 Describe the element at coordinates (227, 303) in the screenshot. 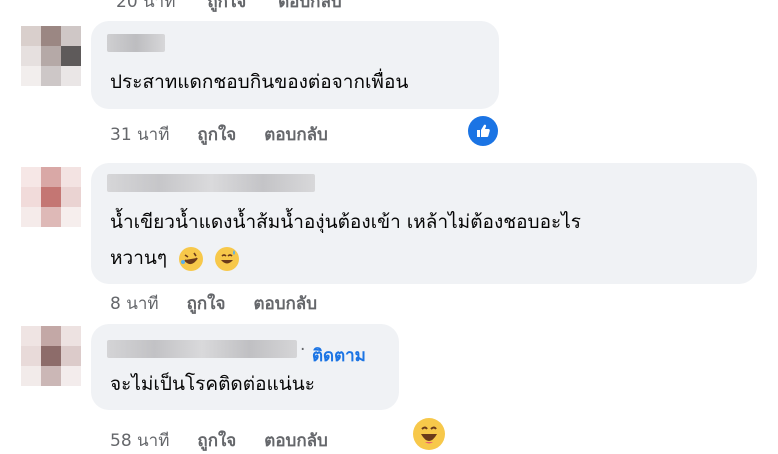

I see `comment-actions: 8 นาที ถูกใจ ตอบกลับ` at that location.